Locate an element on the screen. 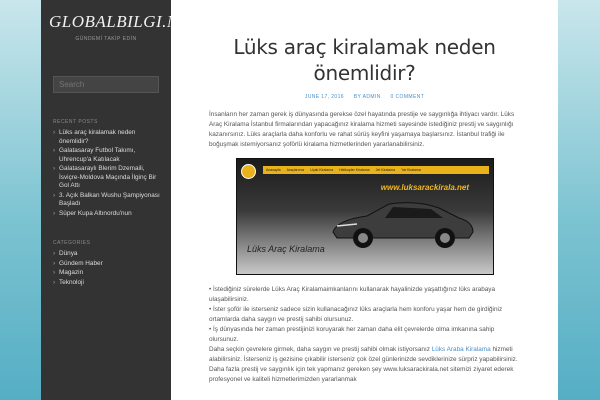 This screenshot has height=400, width=600. image-menu-item: Uçak Kiralama is located at coordinates (322, 170).